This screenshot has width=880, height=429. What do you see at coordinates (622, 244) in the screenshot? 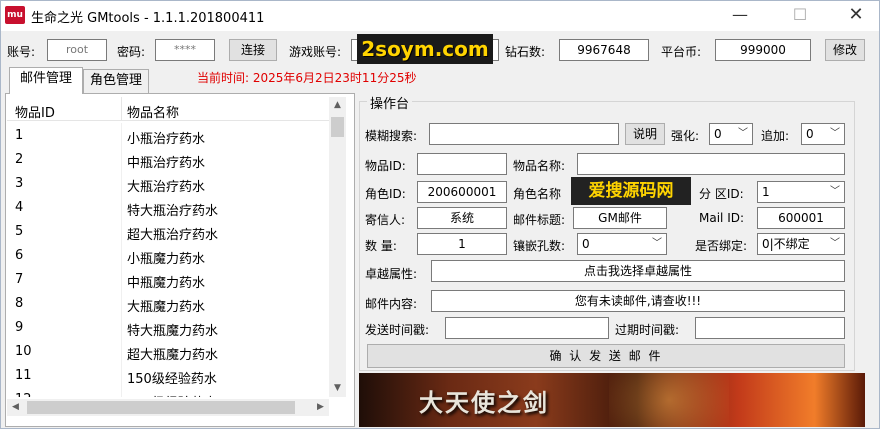
I see `socket-select: 0 ﹀` at bounding box center [622, 244].